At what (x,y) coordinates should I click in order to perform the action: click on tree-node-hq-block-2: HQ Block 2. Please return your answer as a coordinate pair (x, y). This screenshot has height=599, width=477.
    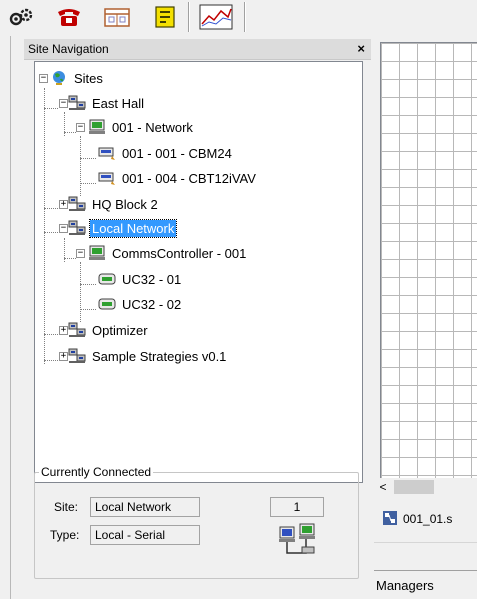
    Looking at the image, I should click on (114, 204).